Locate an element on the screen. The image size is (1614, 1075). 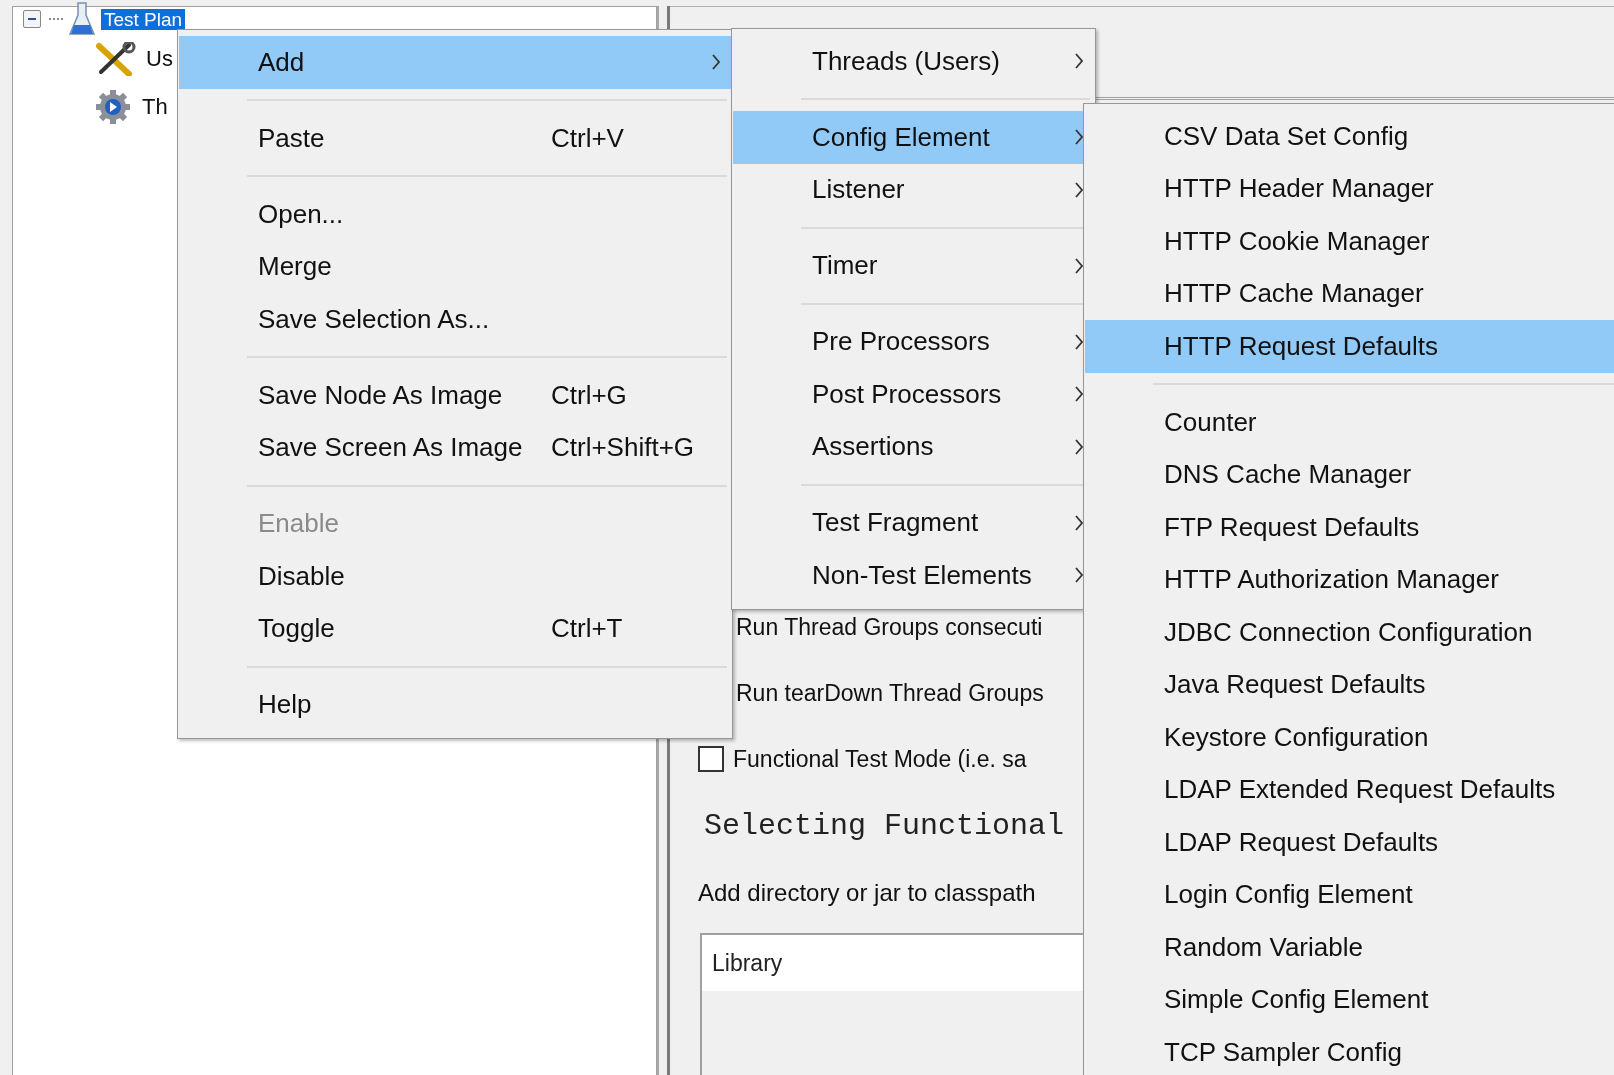
menu-item: Simple Config Element is located at coordinates (1349, 999).